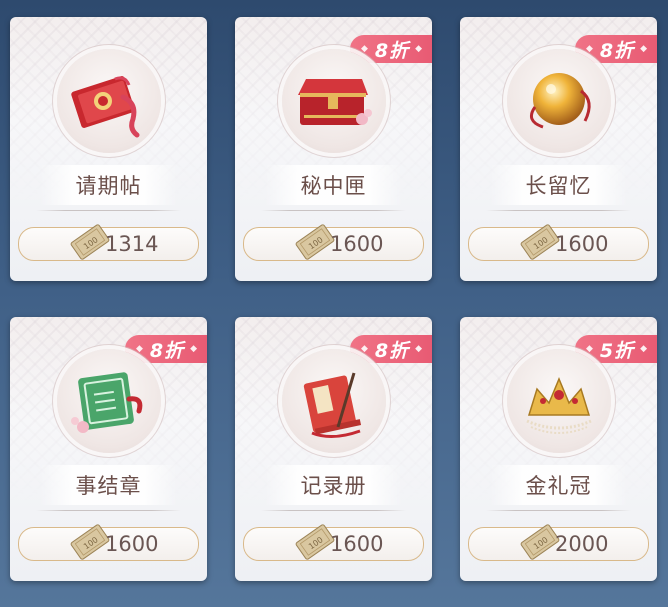 The height and width of the screenshot is (607, 668). I want to click on shop-item-card: 请期帖 100 1314, so click(108, 149).